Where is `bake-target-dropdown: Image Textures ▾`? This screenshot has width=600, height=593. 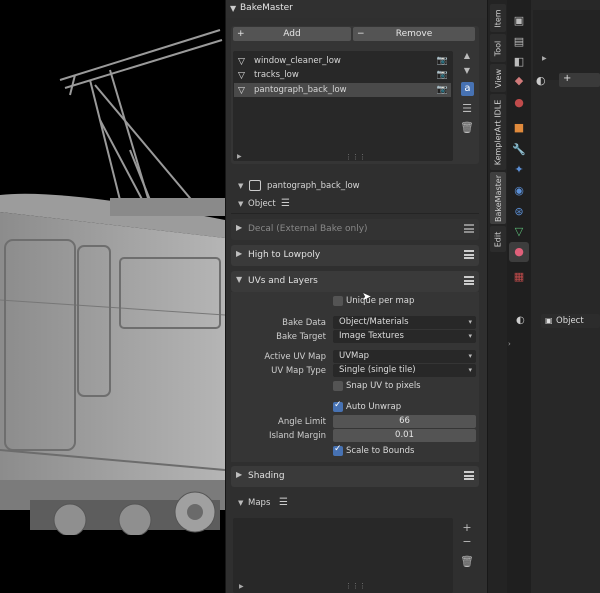
bake-target-dropdown: Image Textures ▾ is located at coordinates (404, 336).